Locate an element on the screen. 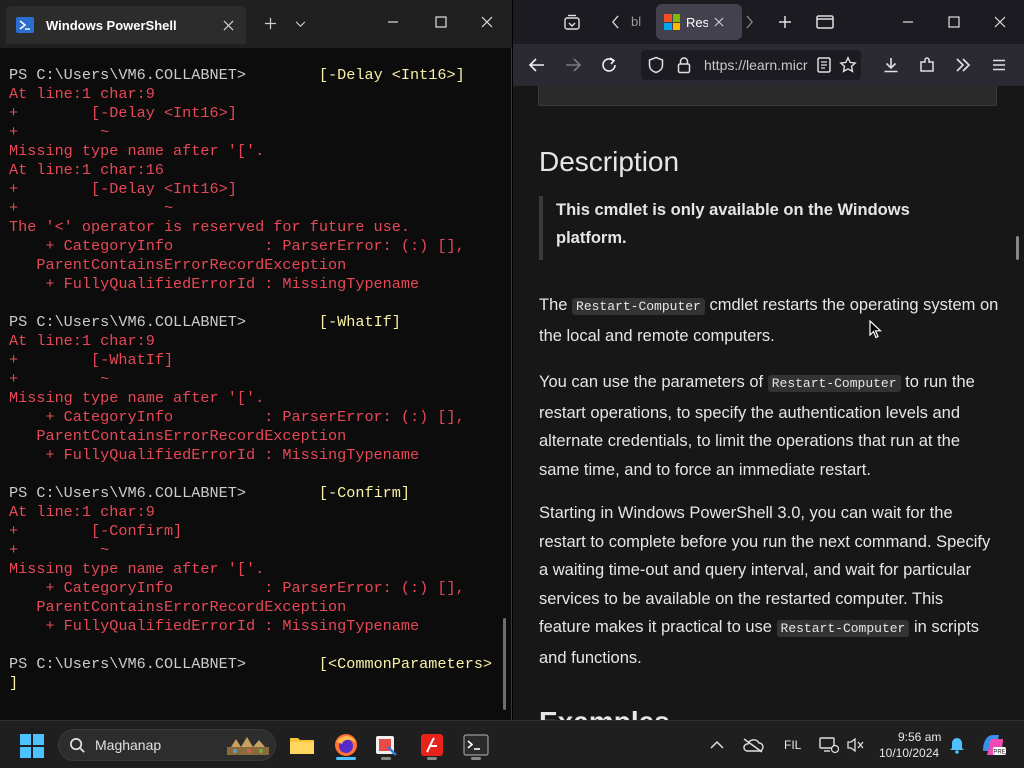 This screenshot has width=1024, height=768. scroll-tabs-right-button is located at coordinates (749, 22).